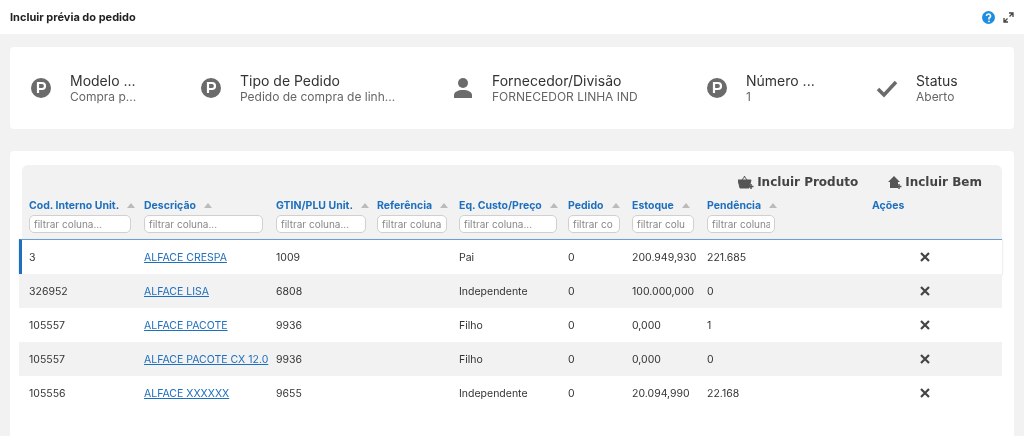 The image size is (1024, 436). Describe the element at coordinates (937, 80) in the screenshot. I see `summary-label: Status` at that location.